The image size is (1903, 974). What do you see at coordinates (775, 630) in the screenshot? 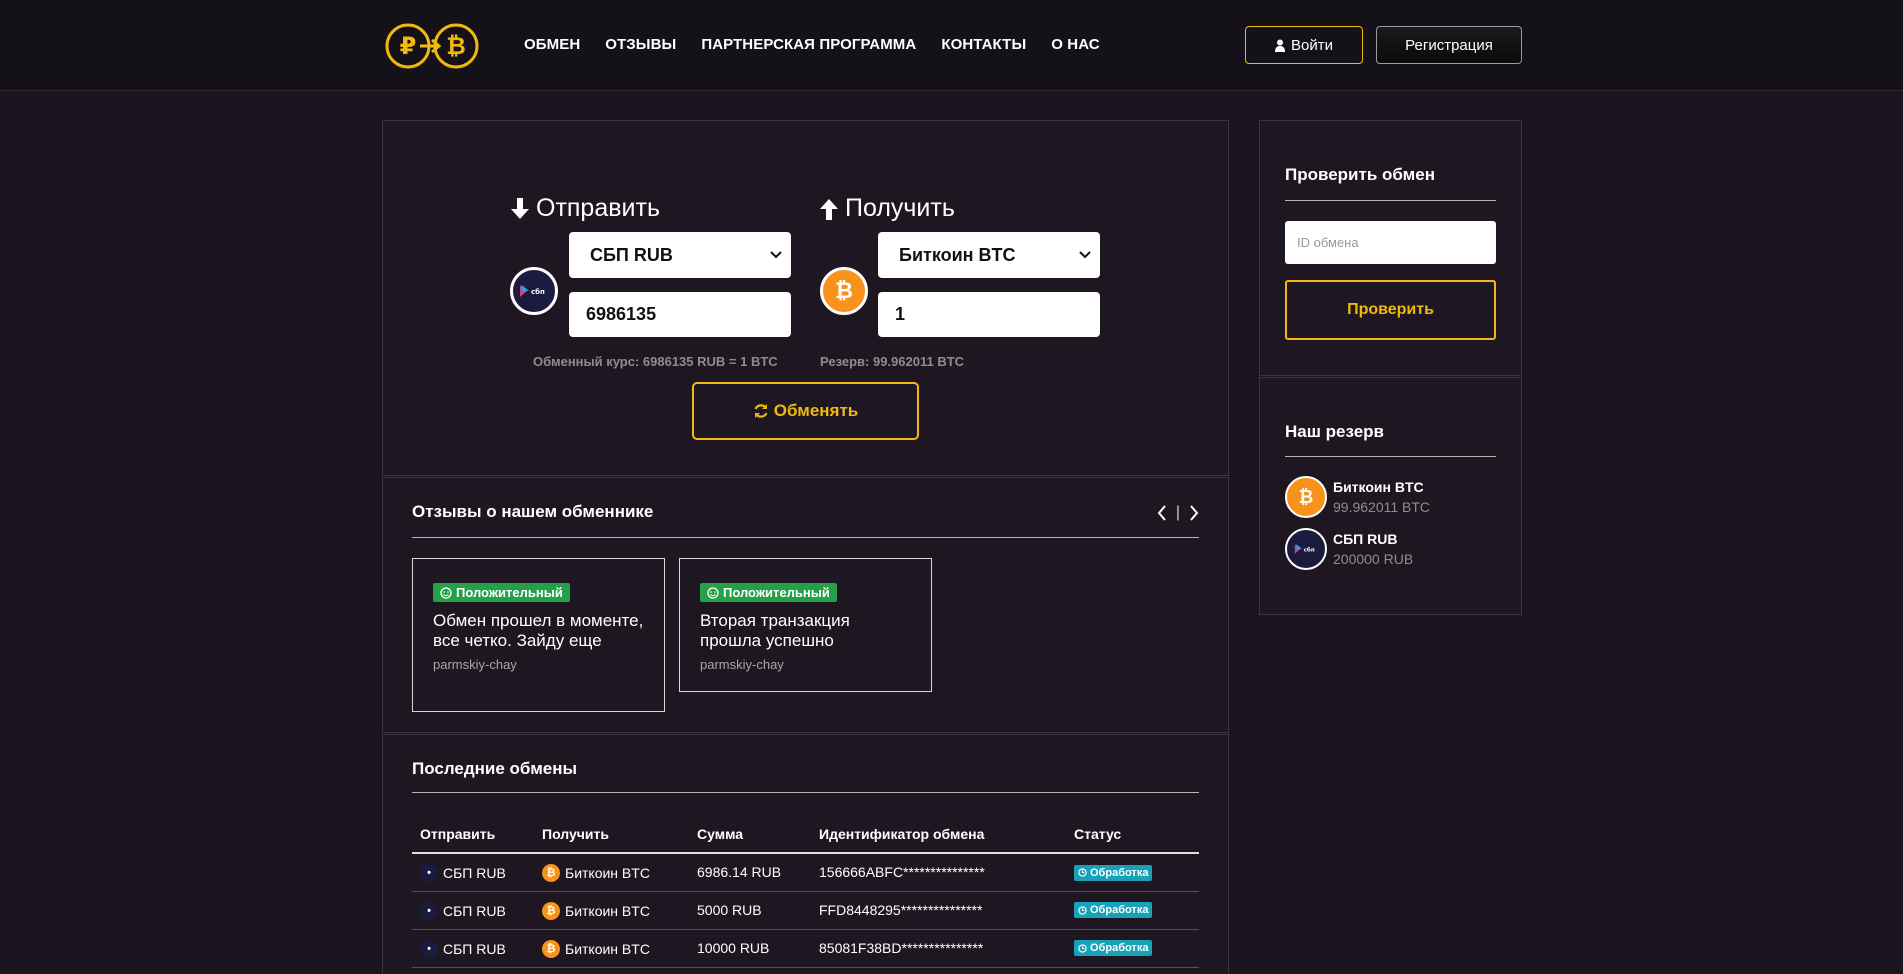
I see `review-text: Вторая транзакция прошла успешно` at bounding box center [775, 630].